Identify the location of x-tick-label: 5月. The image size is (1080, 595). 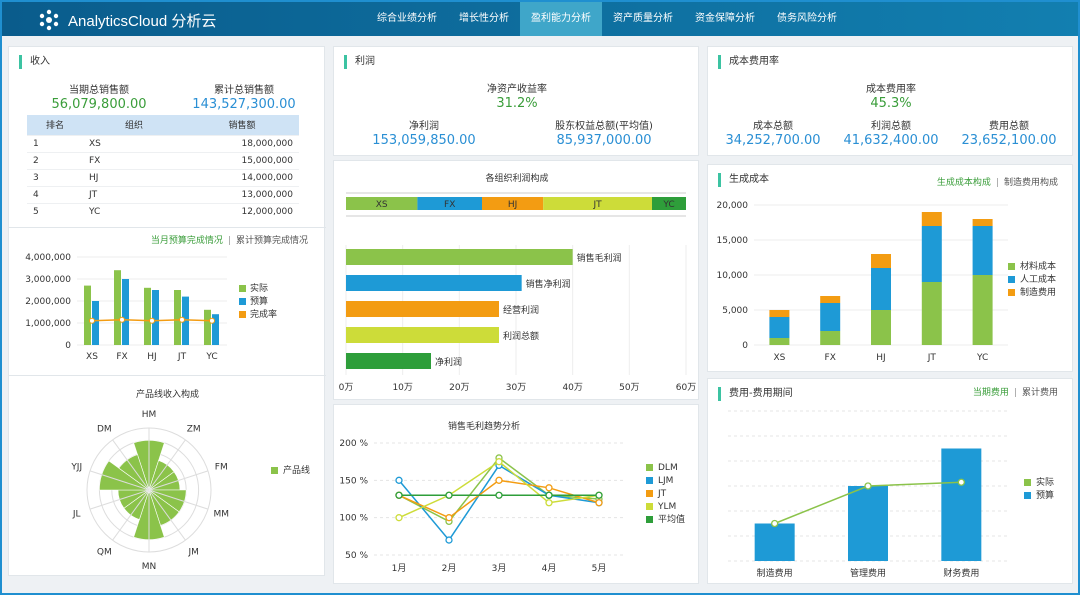
(599, 568).